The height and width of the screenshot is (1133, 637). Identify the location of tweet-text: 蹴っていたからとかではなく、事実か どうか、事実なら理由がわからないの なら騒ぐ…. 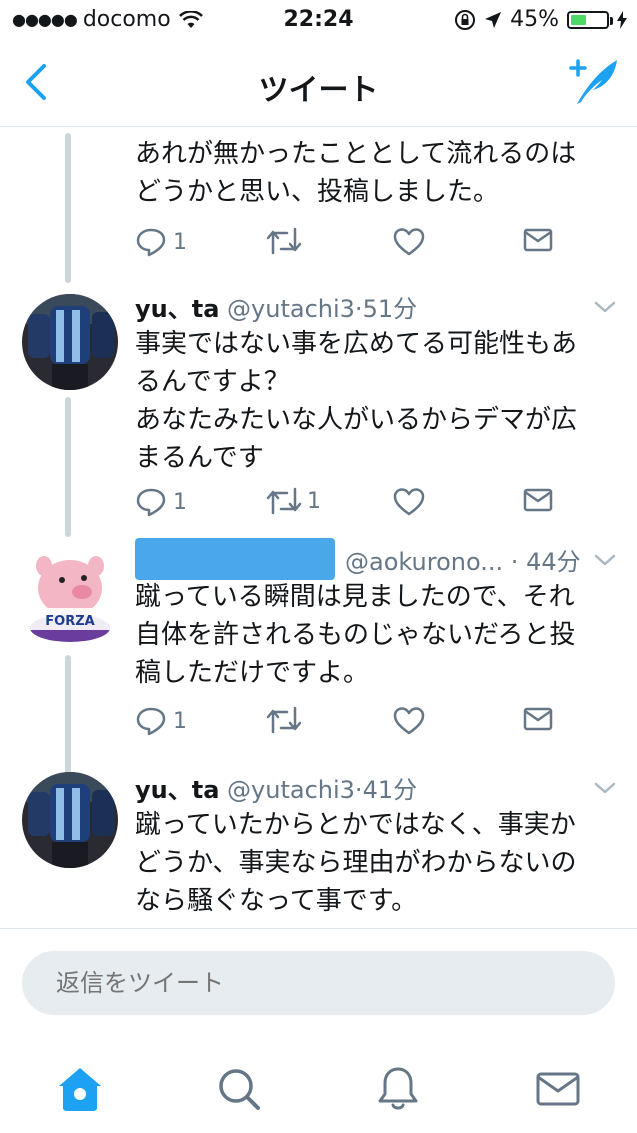
(356, 863).